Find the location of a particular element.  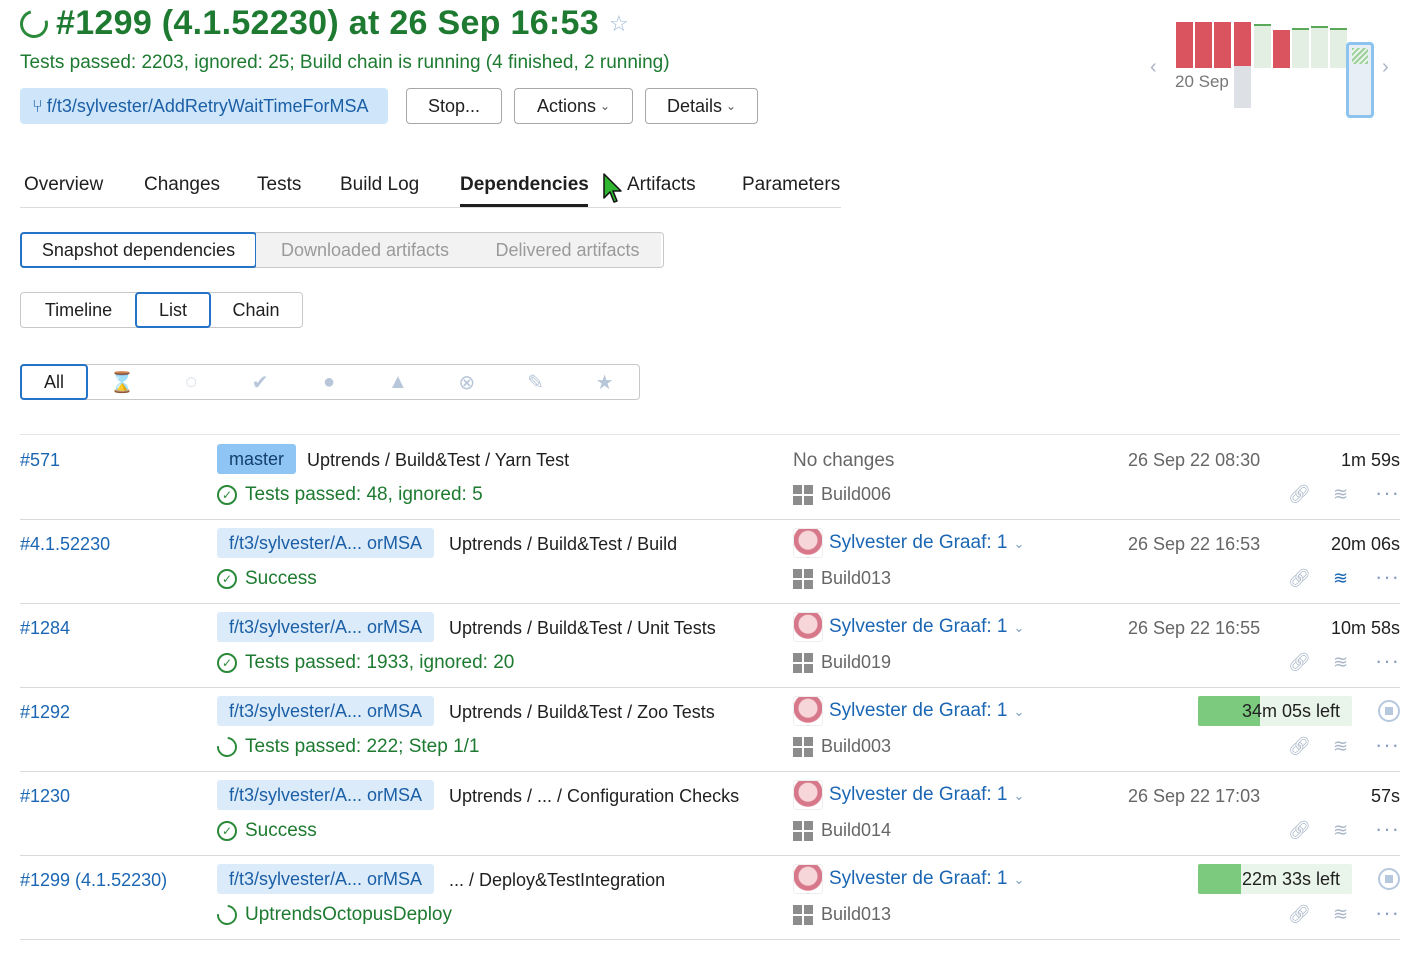

build-config-path: Uptrends / Build&Test / Unit Tests is located at coordinates (582, 628).